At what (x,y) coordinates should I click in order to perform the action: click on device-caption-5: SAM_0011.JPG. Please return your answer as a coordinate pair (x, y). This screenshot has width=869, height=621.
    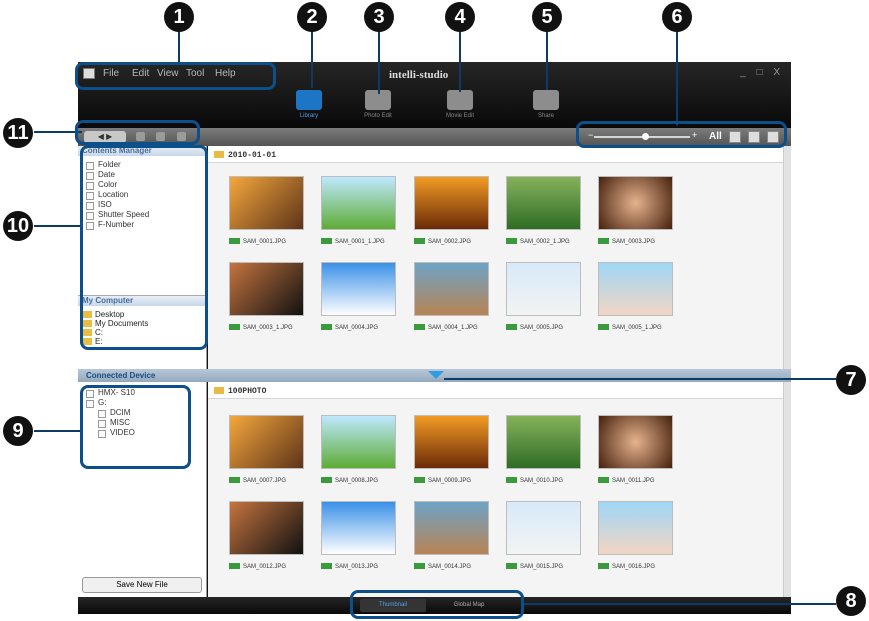
    Looking at the image, I should click on (642, 481).